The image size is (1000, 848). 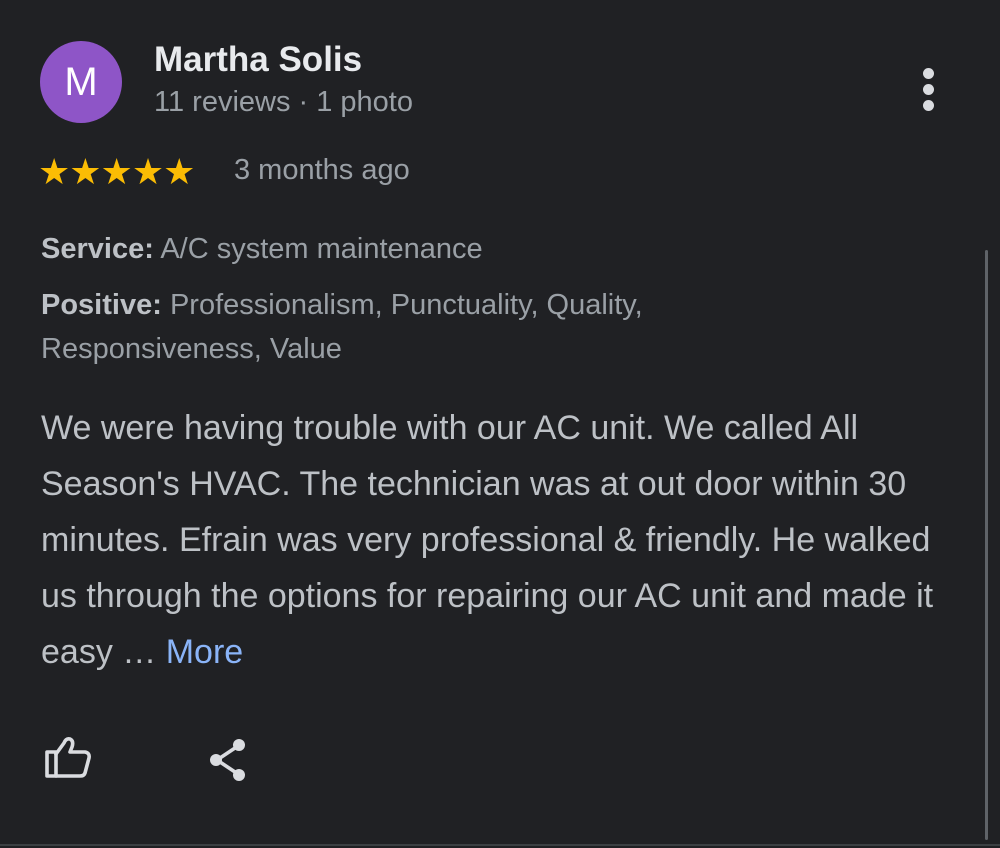 I want to click on more-link: More, so click(x=204, y=652).